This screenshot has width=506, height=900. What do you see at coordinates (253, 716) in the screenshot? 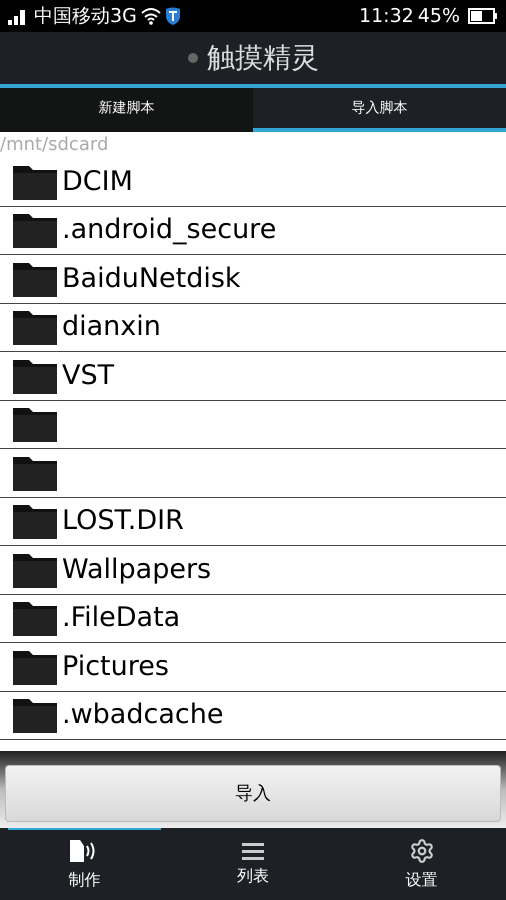
I see `folder-row: .wbadcache` at bounding box center [253, 716].